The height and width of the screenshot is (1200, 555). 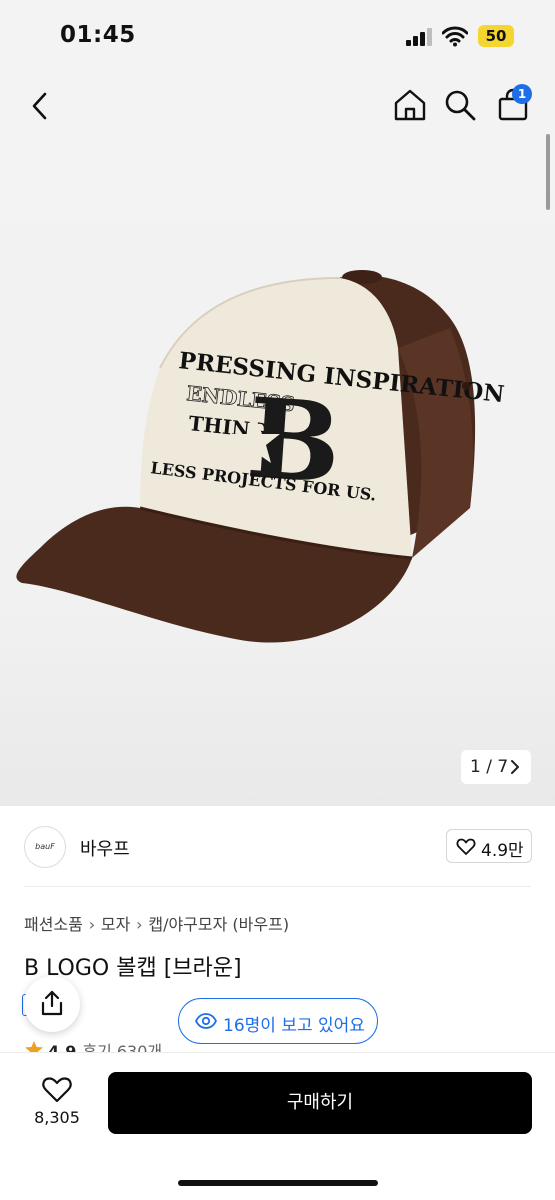 I want to click on wish-count: 8,305, so click(x=57, y=1117).